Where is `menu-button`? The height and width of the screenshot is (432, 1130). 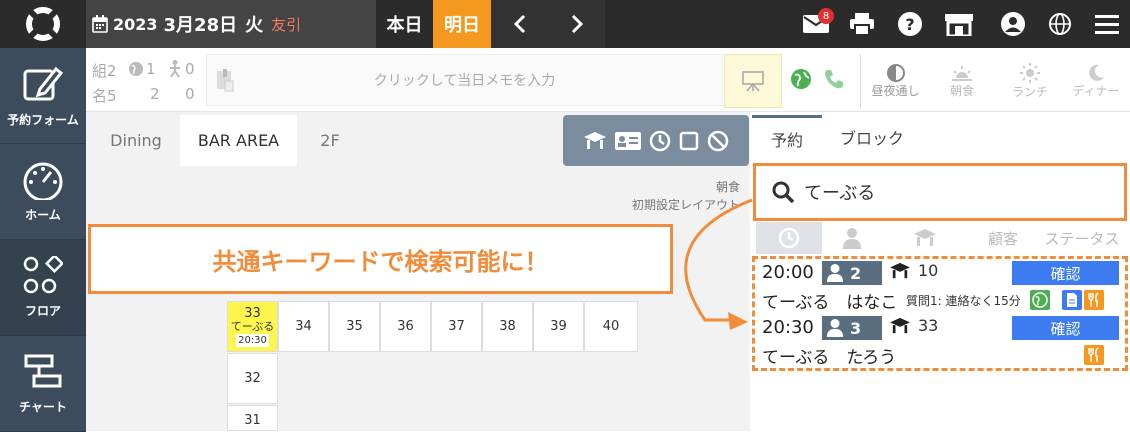
menu-button is located at coordinates (1107, 24).